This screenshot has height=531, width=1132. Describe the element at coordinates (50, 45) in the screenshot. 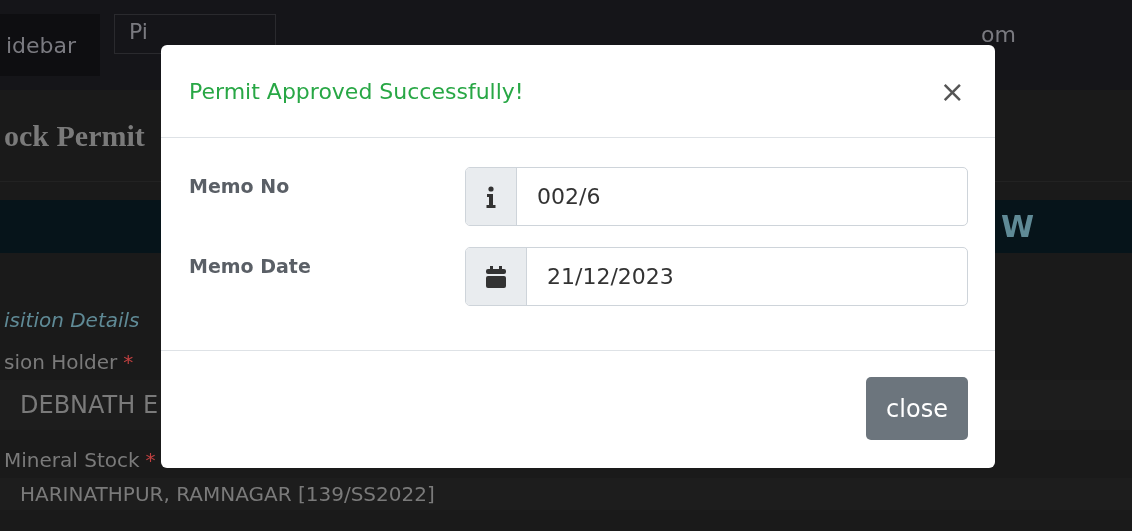

I see `nav-button: idebar` at that location.